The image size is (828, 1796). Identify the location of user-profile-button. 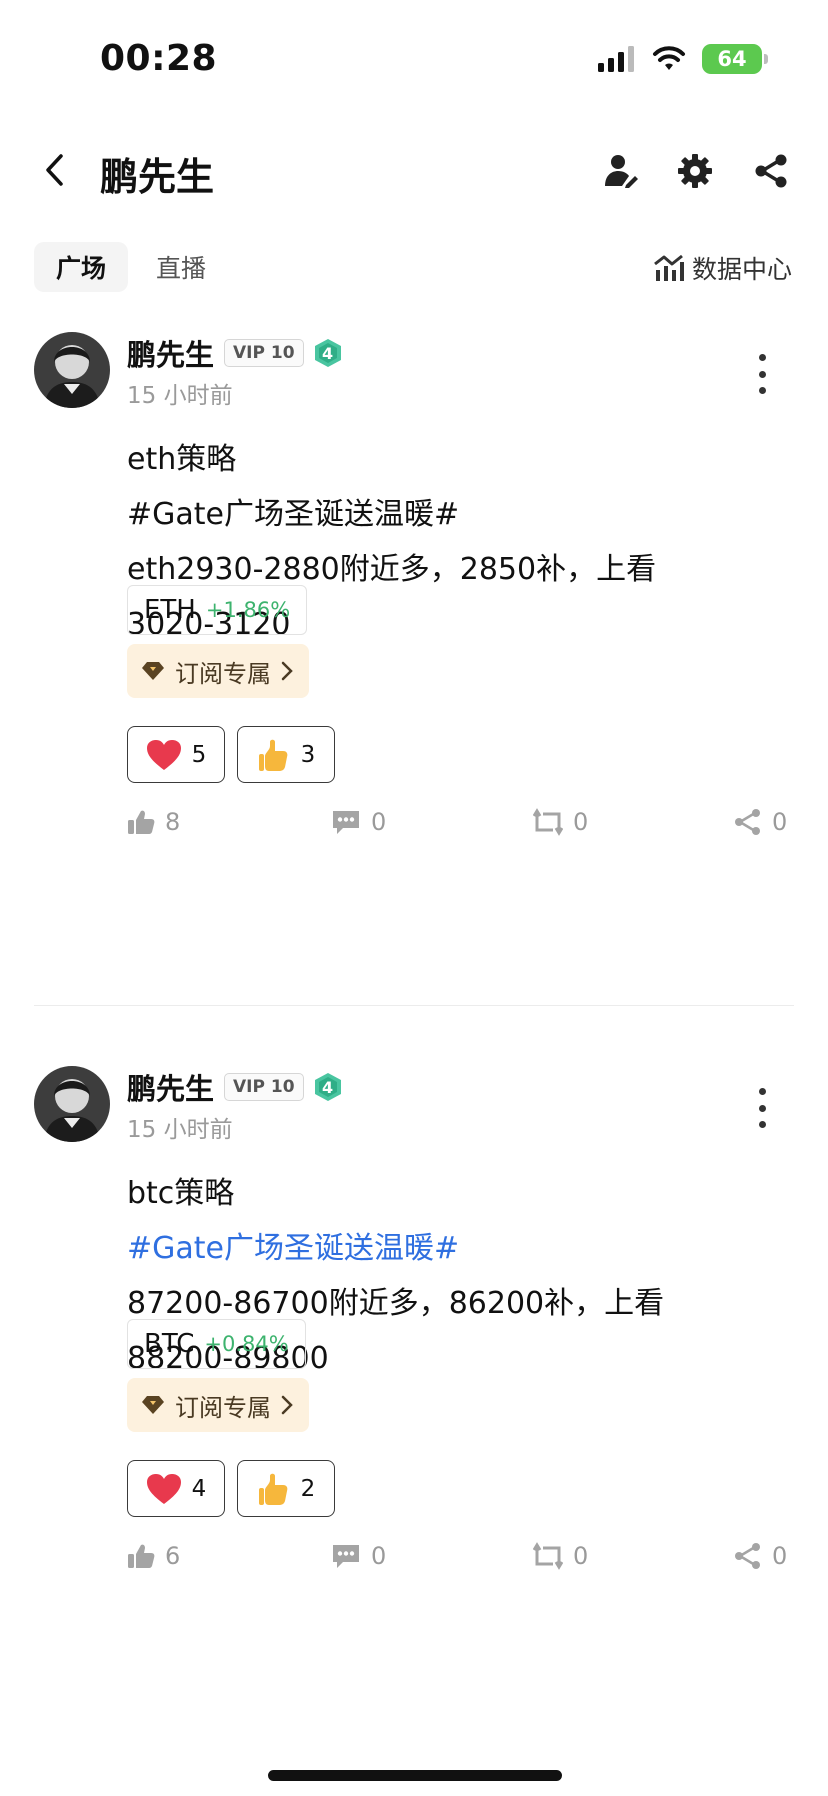
(621, 171).